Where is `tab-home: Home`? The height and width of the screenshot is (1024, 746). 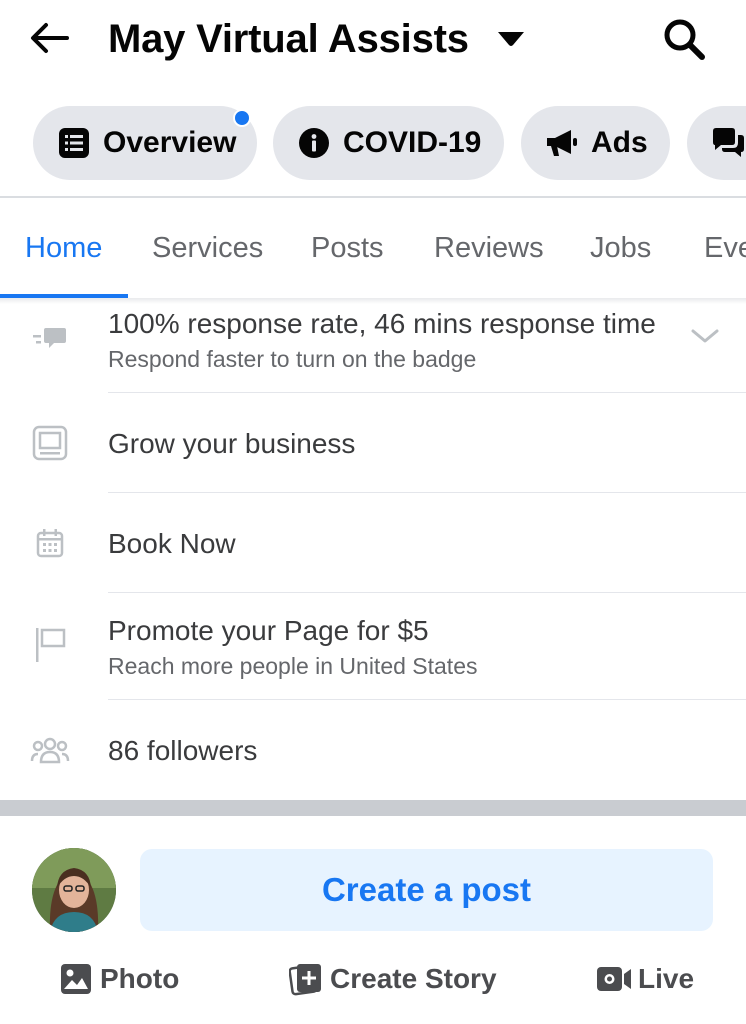
tab-home: Home is located at coordinates (63, 248).